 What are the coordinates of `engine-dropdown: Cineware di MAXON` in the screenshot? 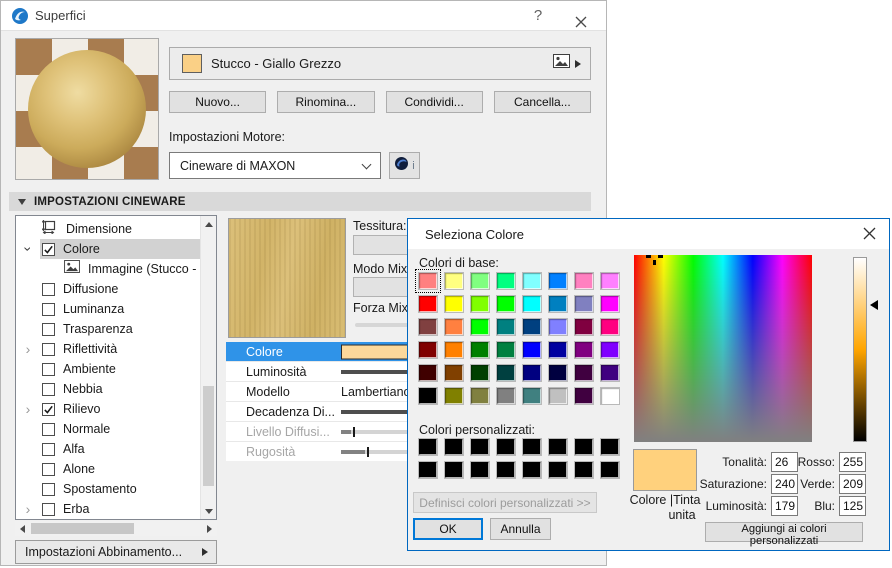 It's located at (275, 165).